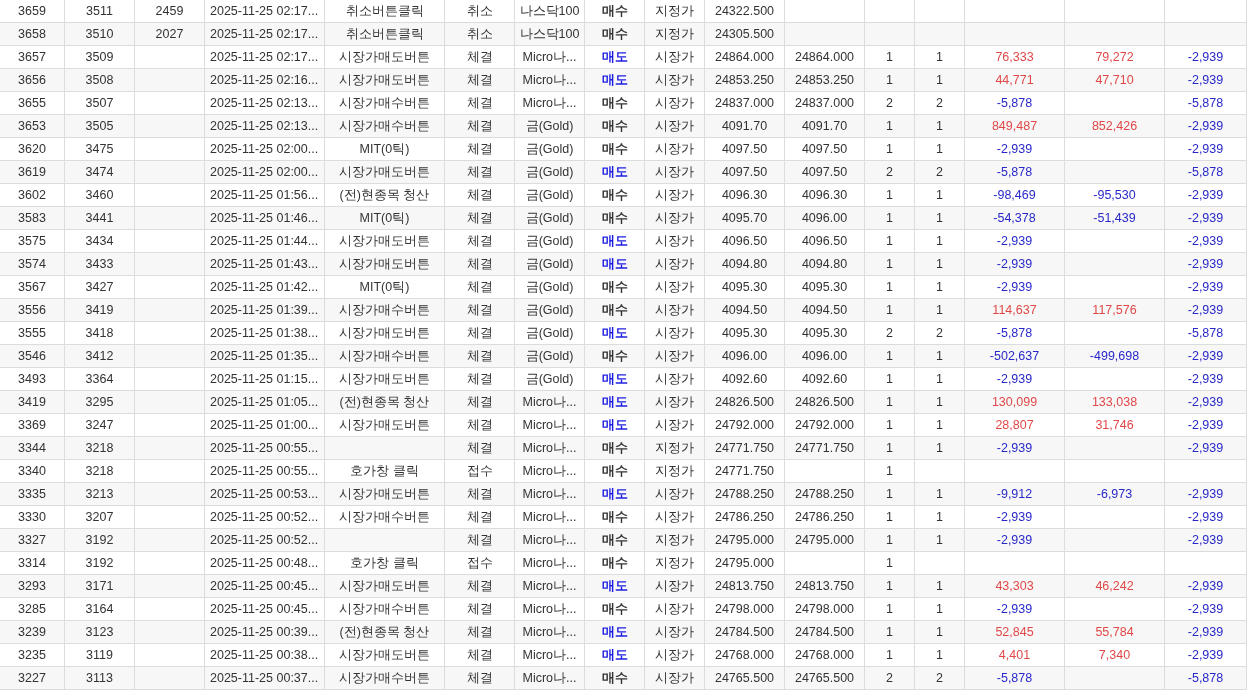 Image resolution: width=1247 pixels, height=695 pixels. I want to click on table-cell: 4096.30, so click(824, 195).